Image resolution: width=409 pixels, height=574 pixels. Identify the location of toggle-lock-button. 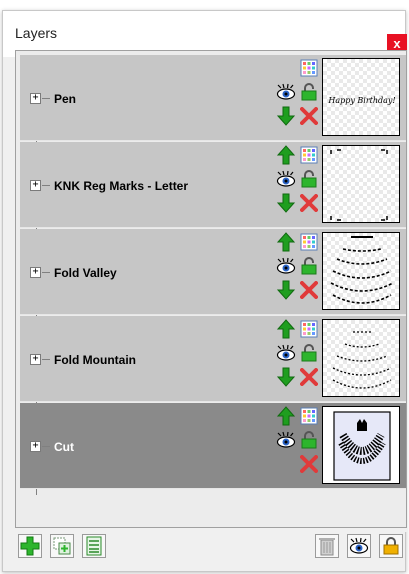
(391, 546).